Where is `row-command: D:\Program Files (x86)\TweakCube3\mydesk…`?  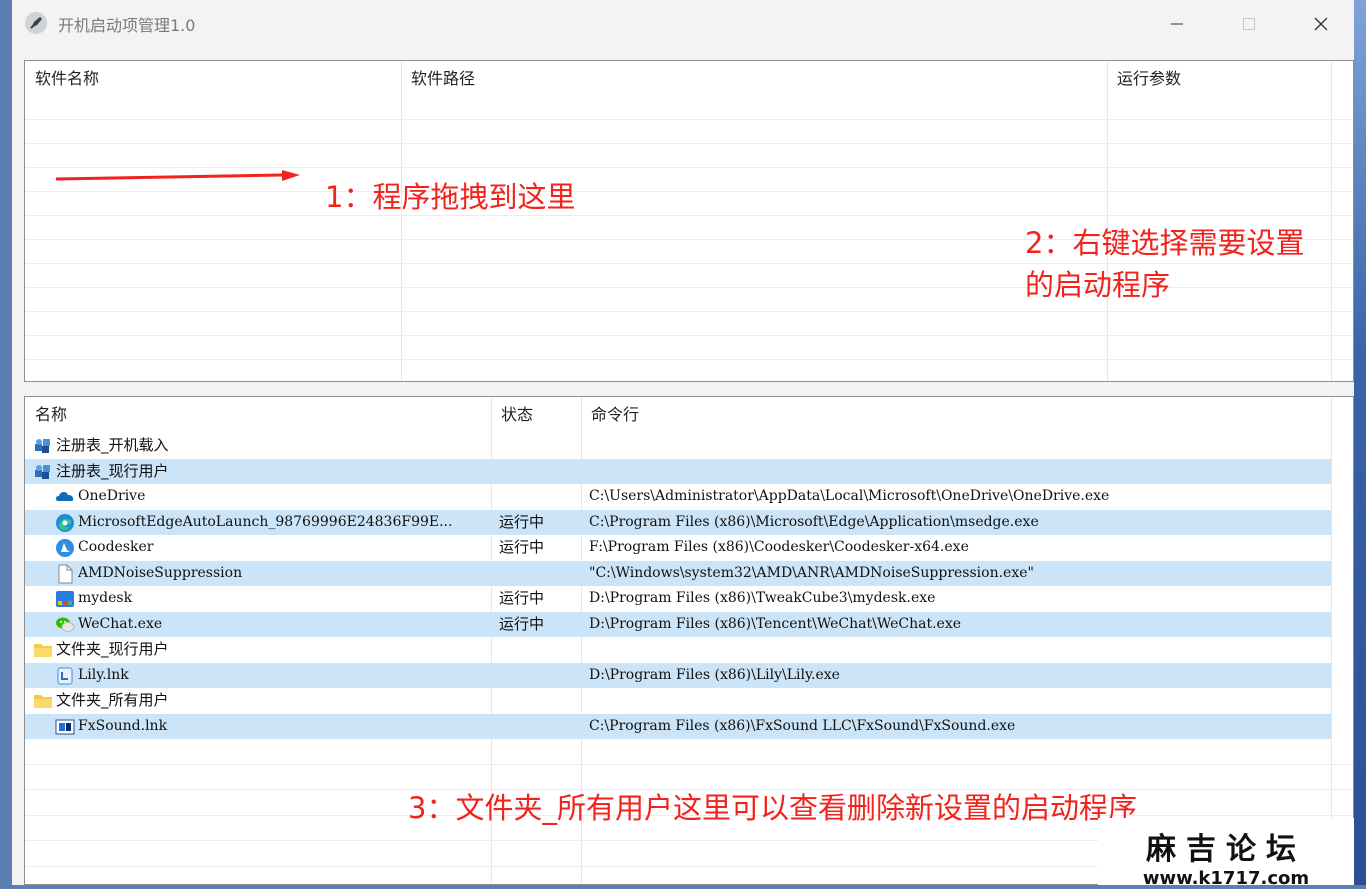
row-command: D:\Program Files (x86)\TweakCube3\mydesk… is located at coordinates (762, 598).